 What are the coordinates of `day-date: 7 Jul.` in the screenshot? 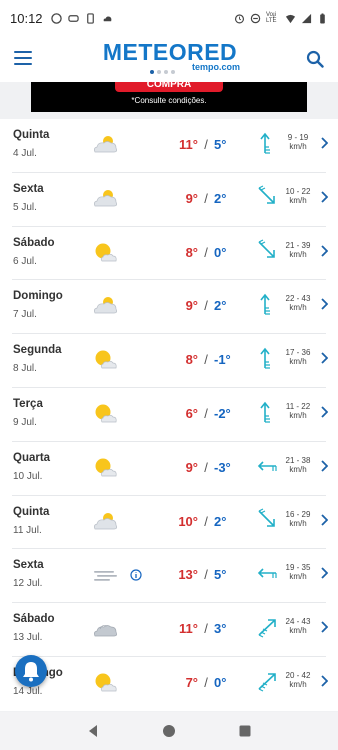 It's located at (25, 315).